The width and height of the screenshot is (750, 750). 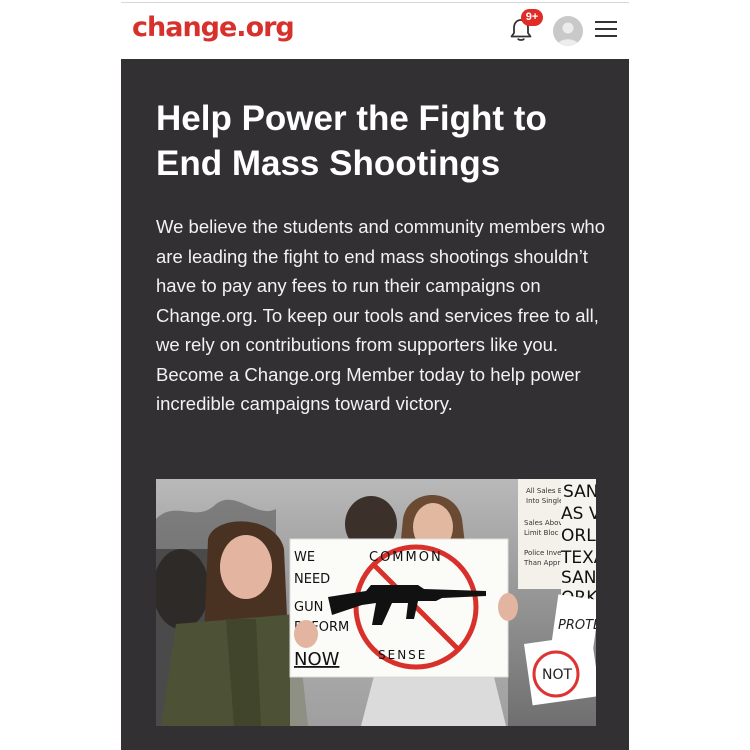 What do you see at coordinates (544, 491) in the screenshot?
I see `bg-sign-small-text: All Sales E` at bounding box center [544, 491].